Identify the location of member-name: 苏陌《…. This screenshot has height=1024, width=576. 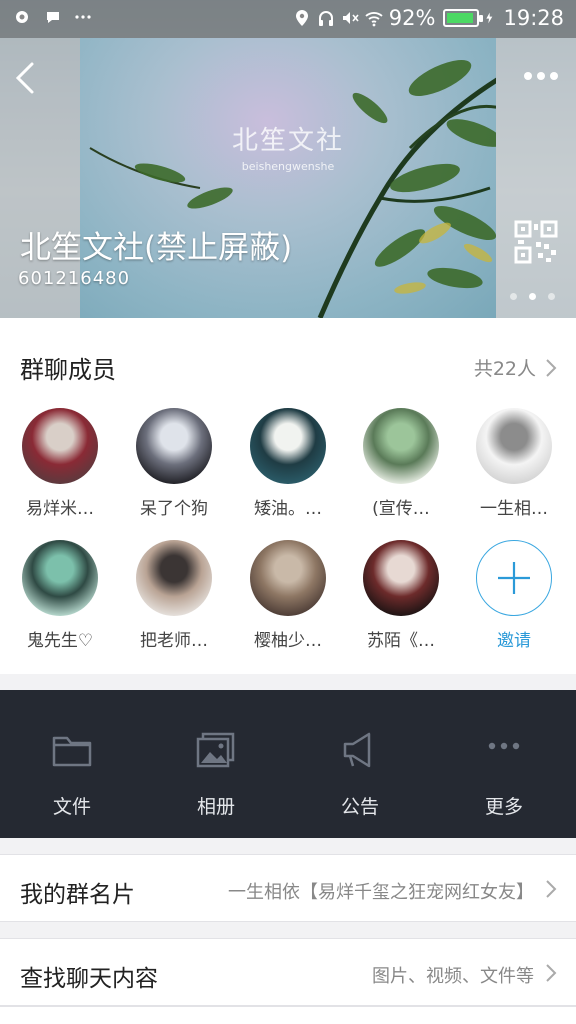
(401, 641).